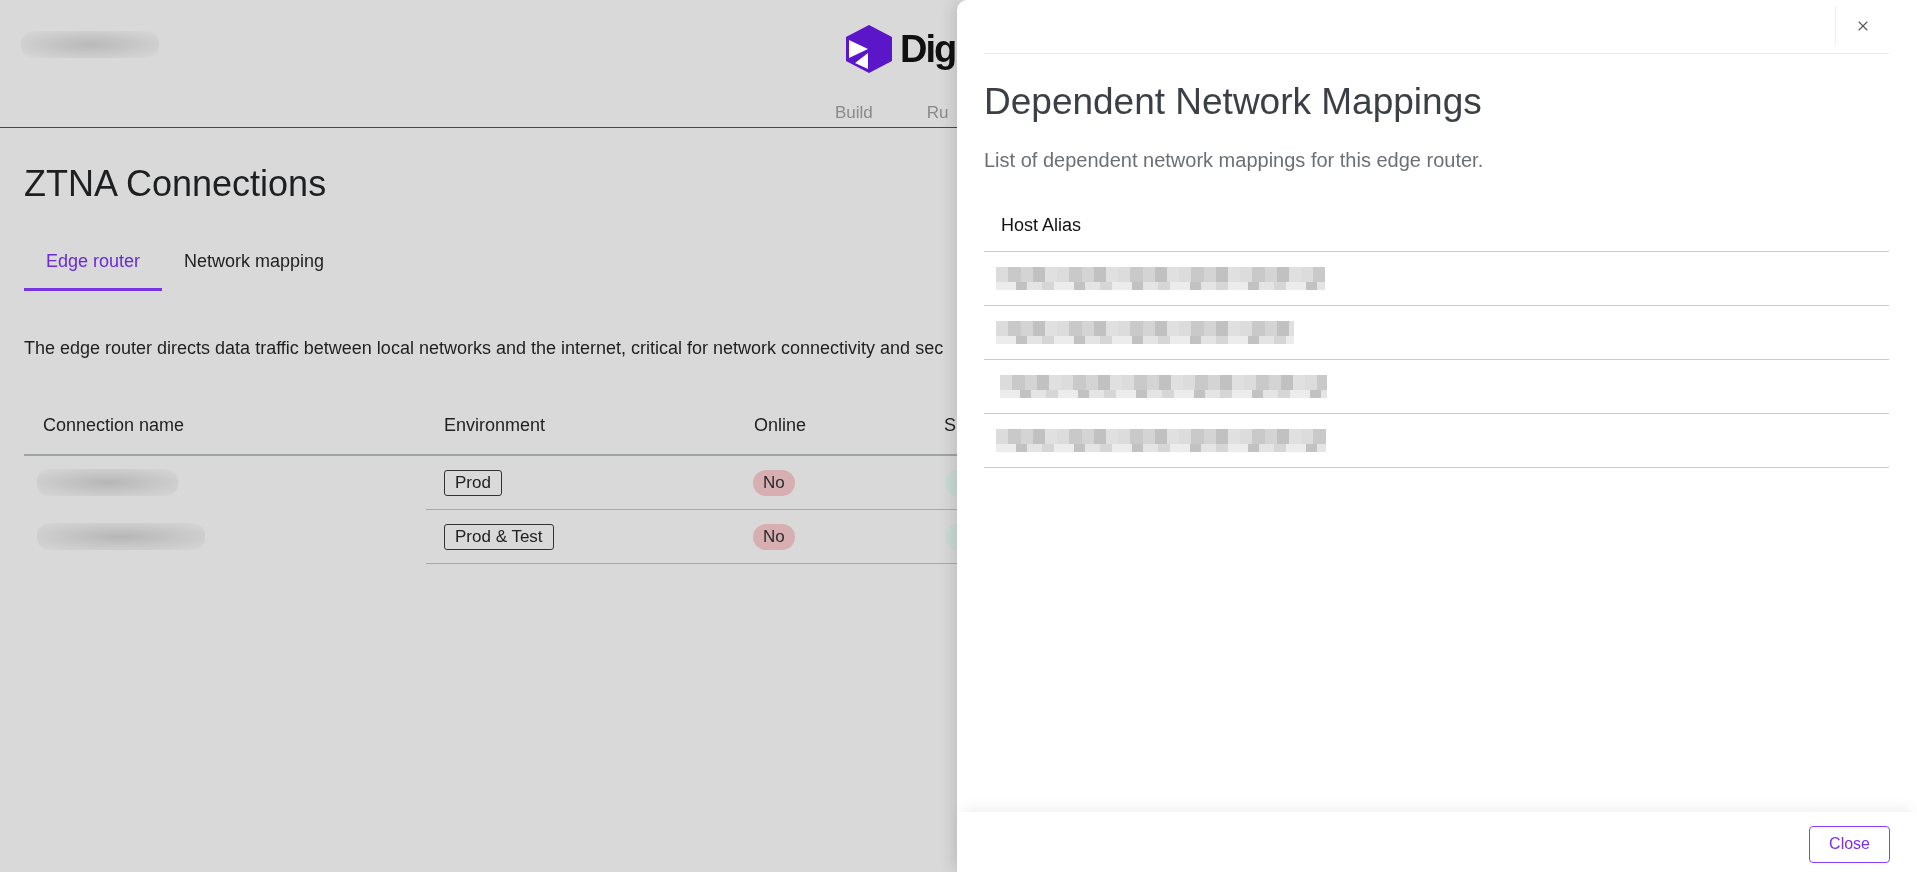  I want to click on column-header: Online, so click(832, 428).